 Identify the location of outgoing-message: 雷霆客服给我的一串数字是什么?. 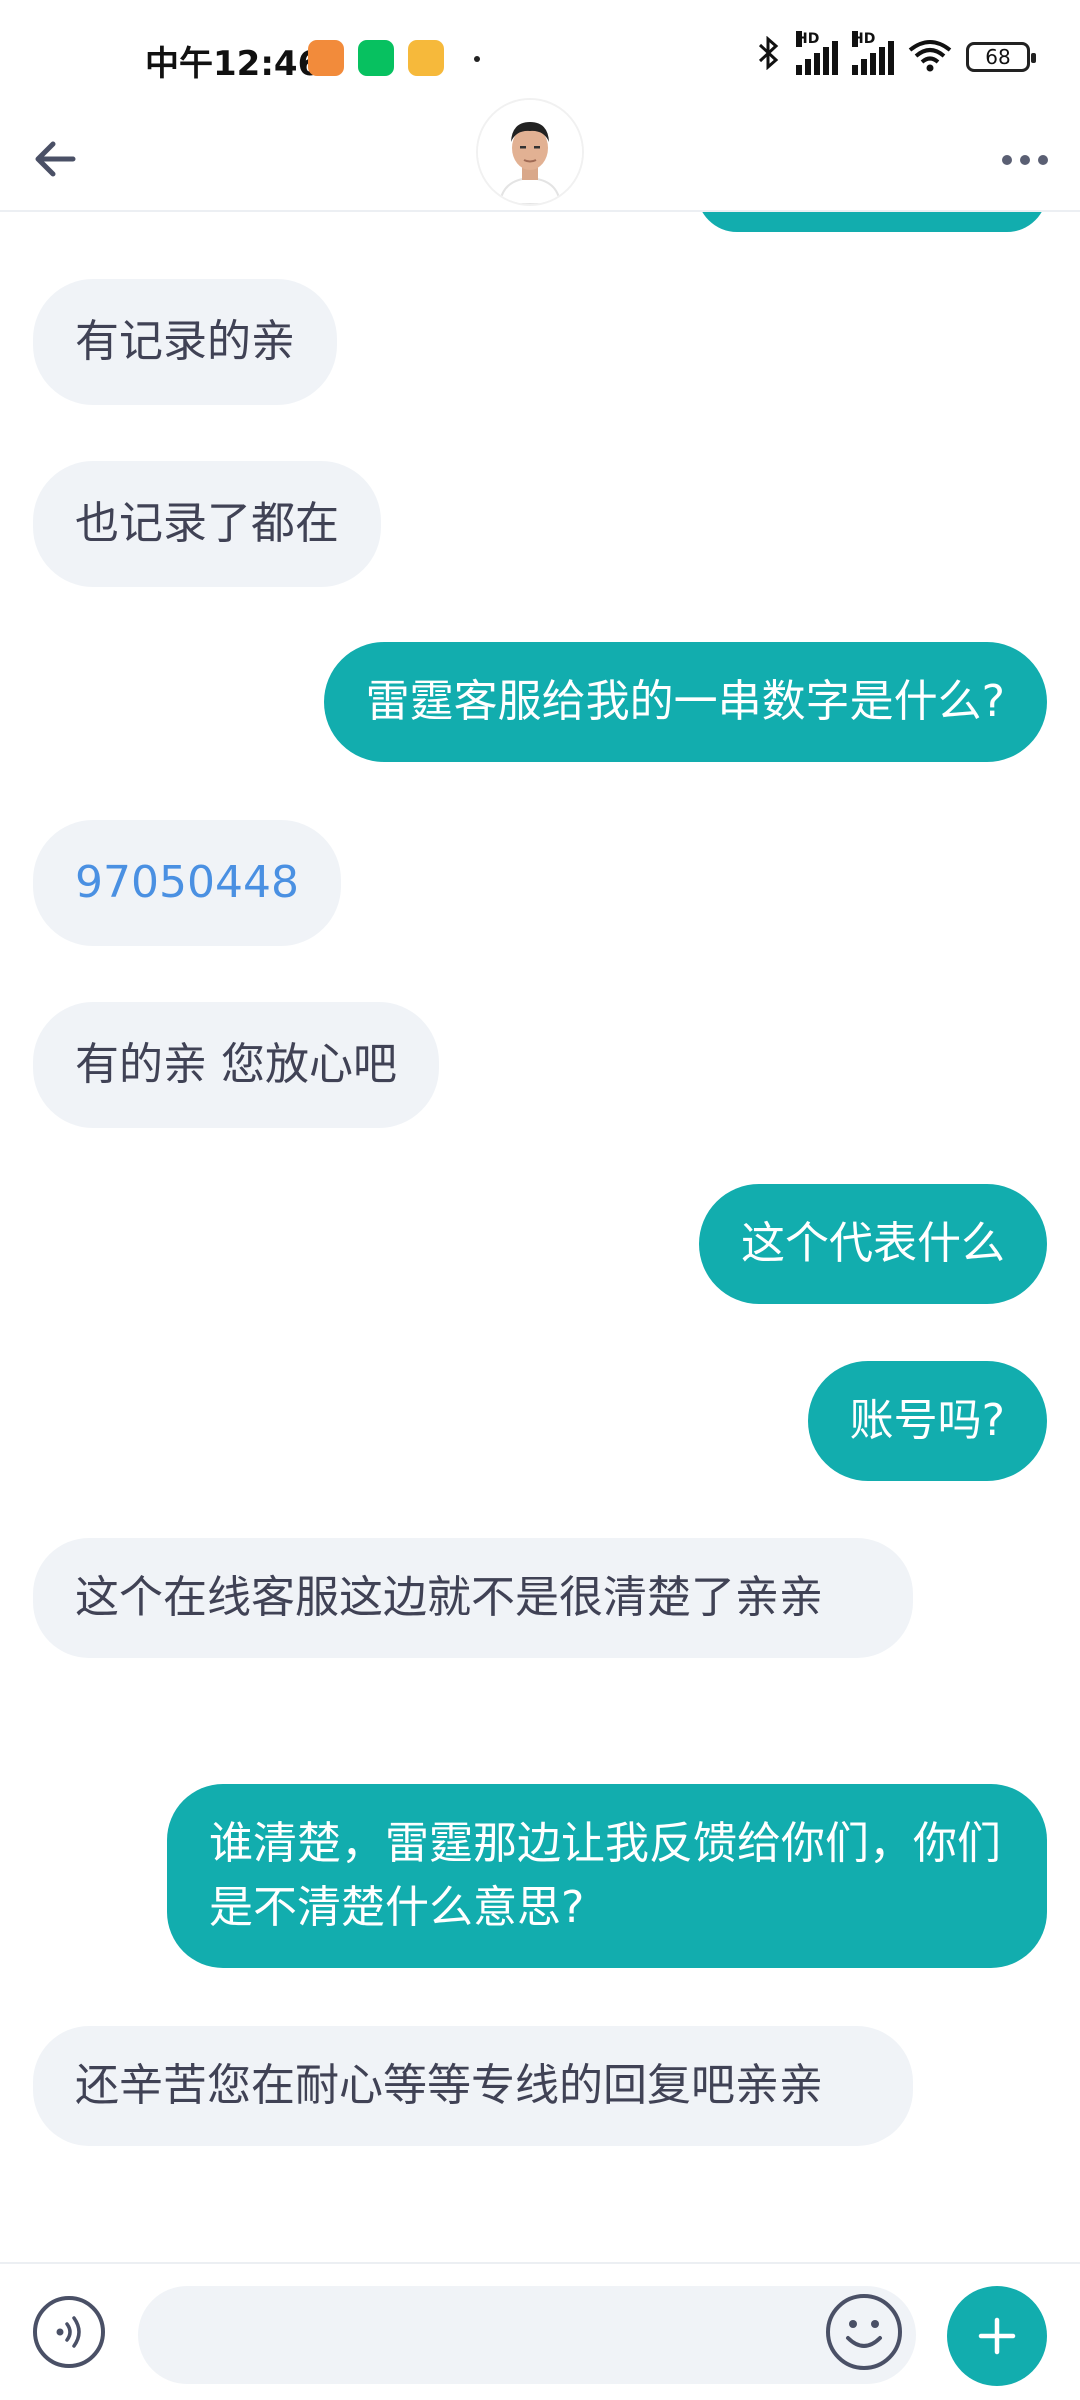
(685, 702).